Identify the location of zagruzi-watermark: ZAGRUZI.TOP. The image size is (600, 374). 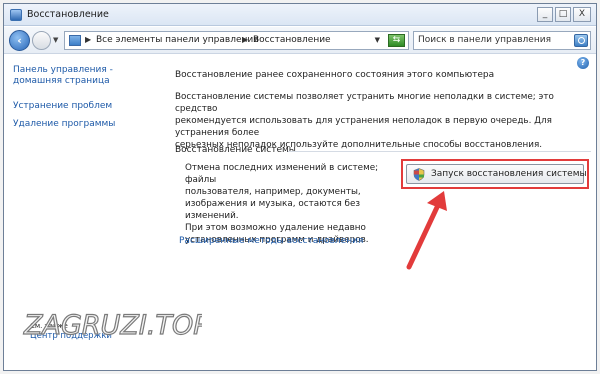
(112, 325).